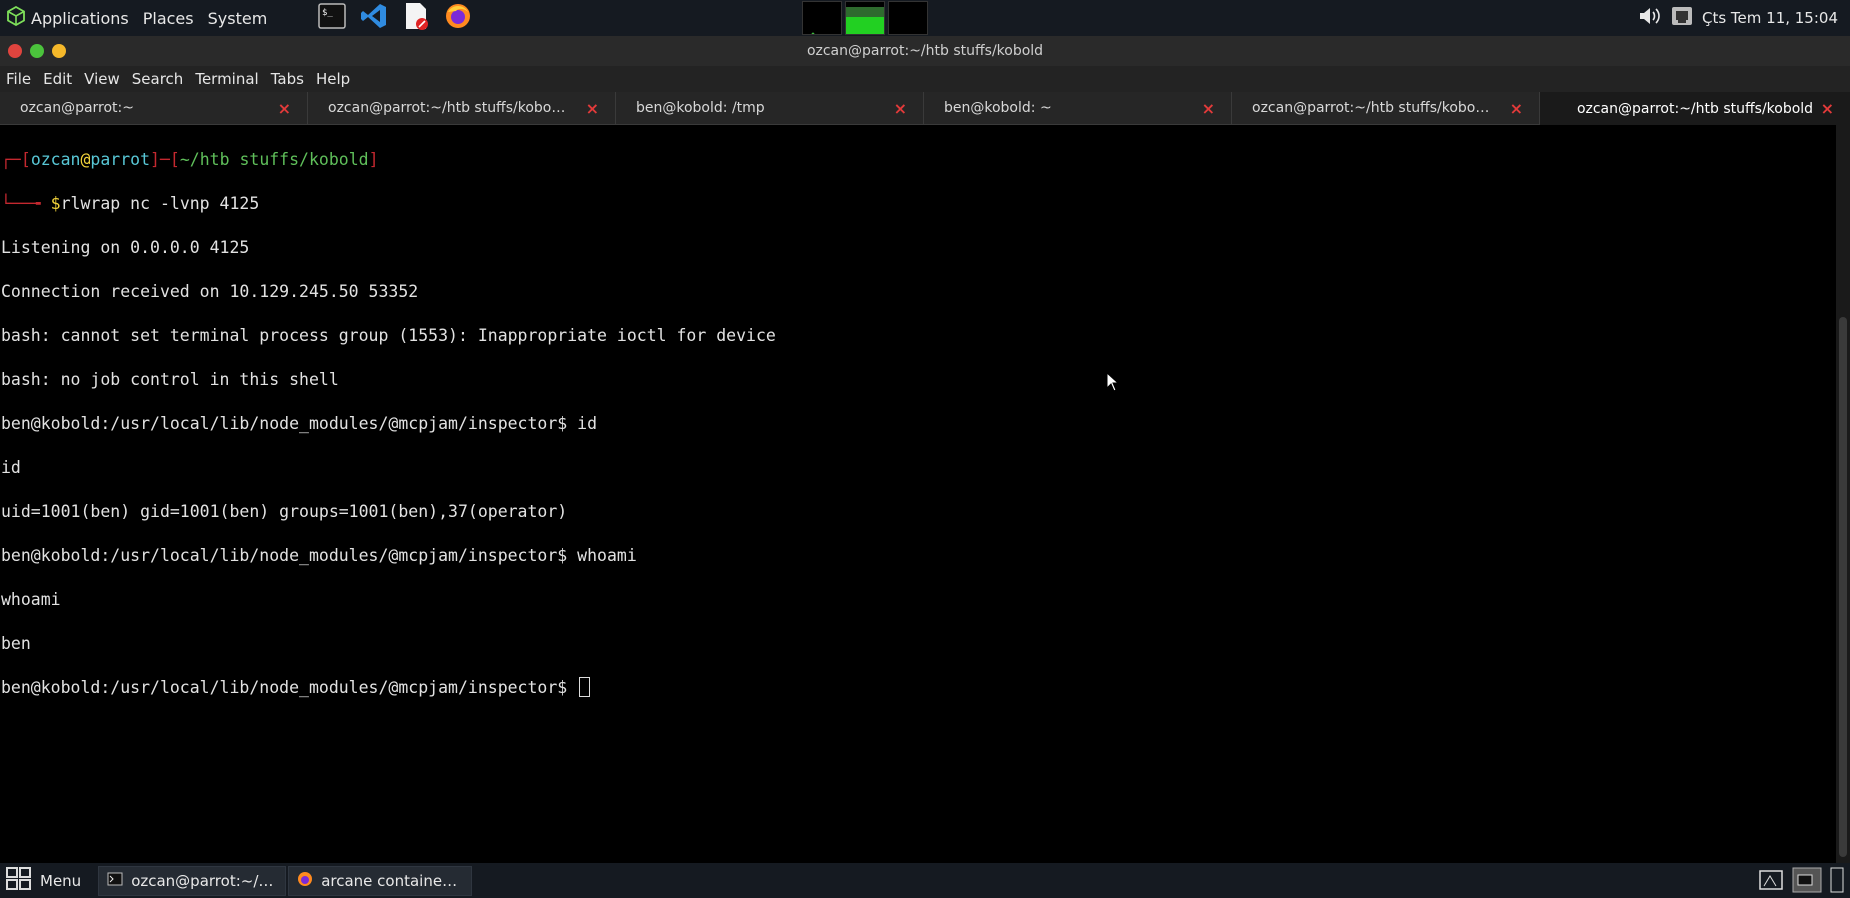  I want to click on prompt-host: parrot, so click(120, 159).